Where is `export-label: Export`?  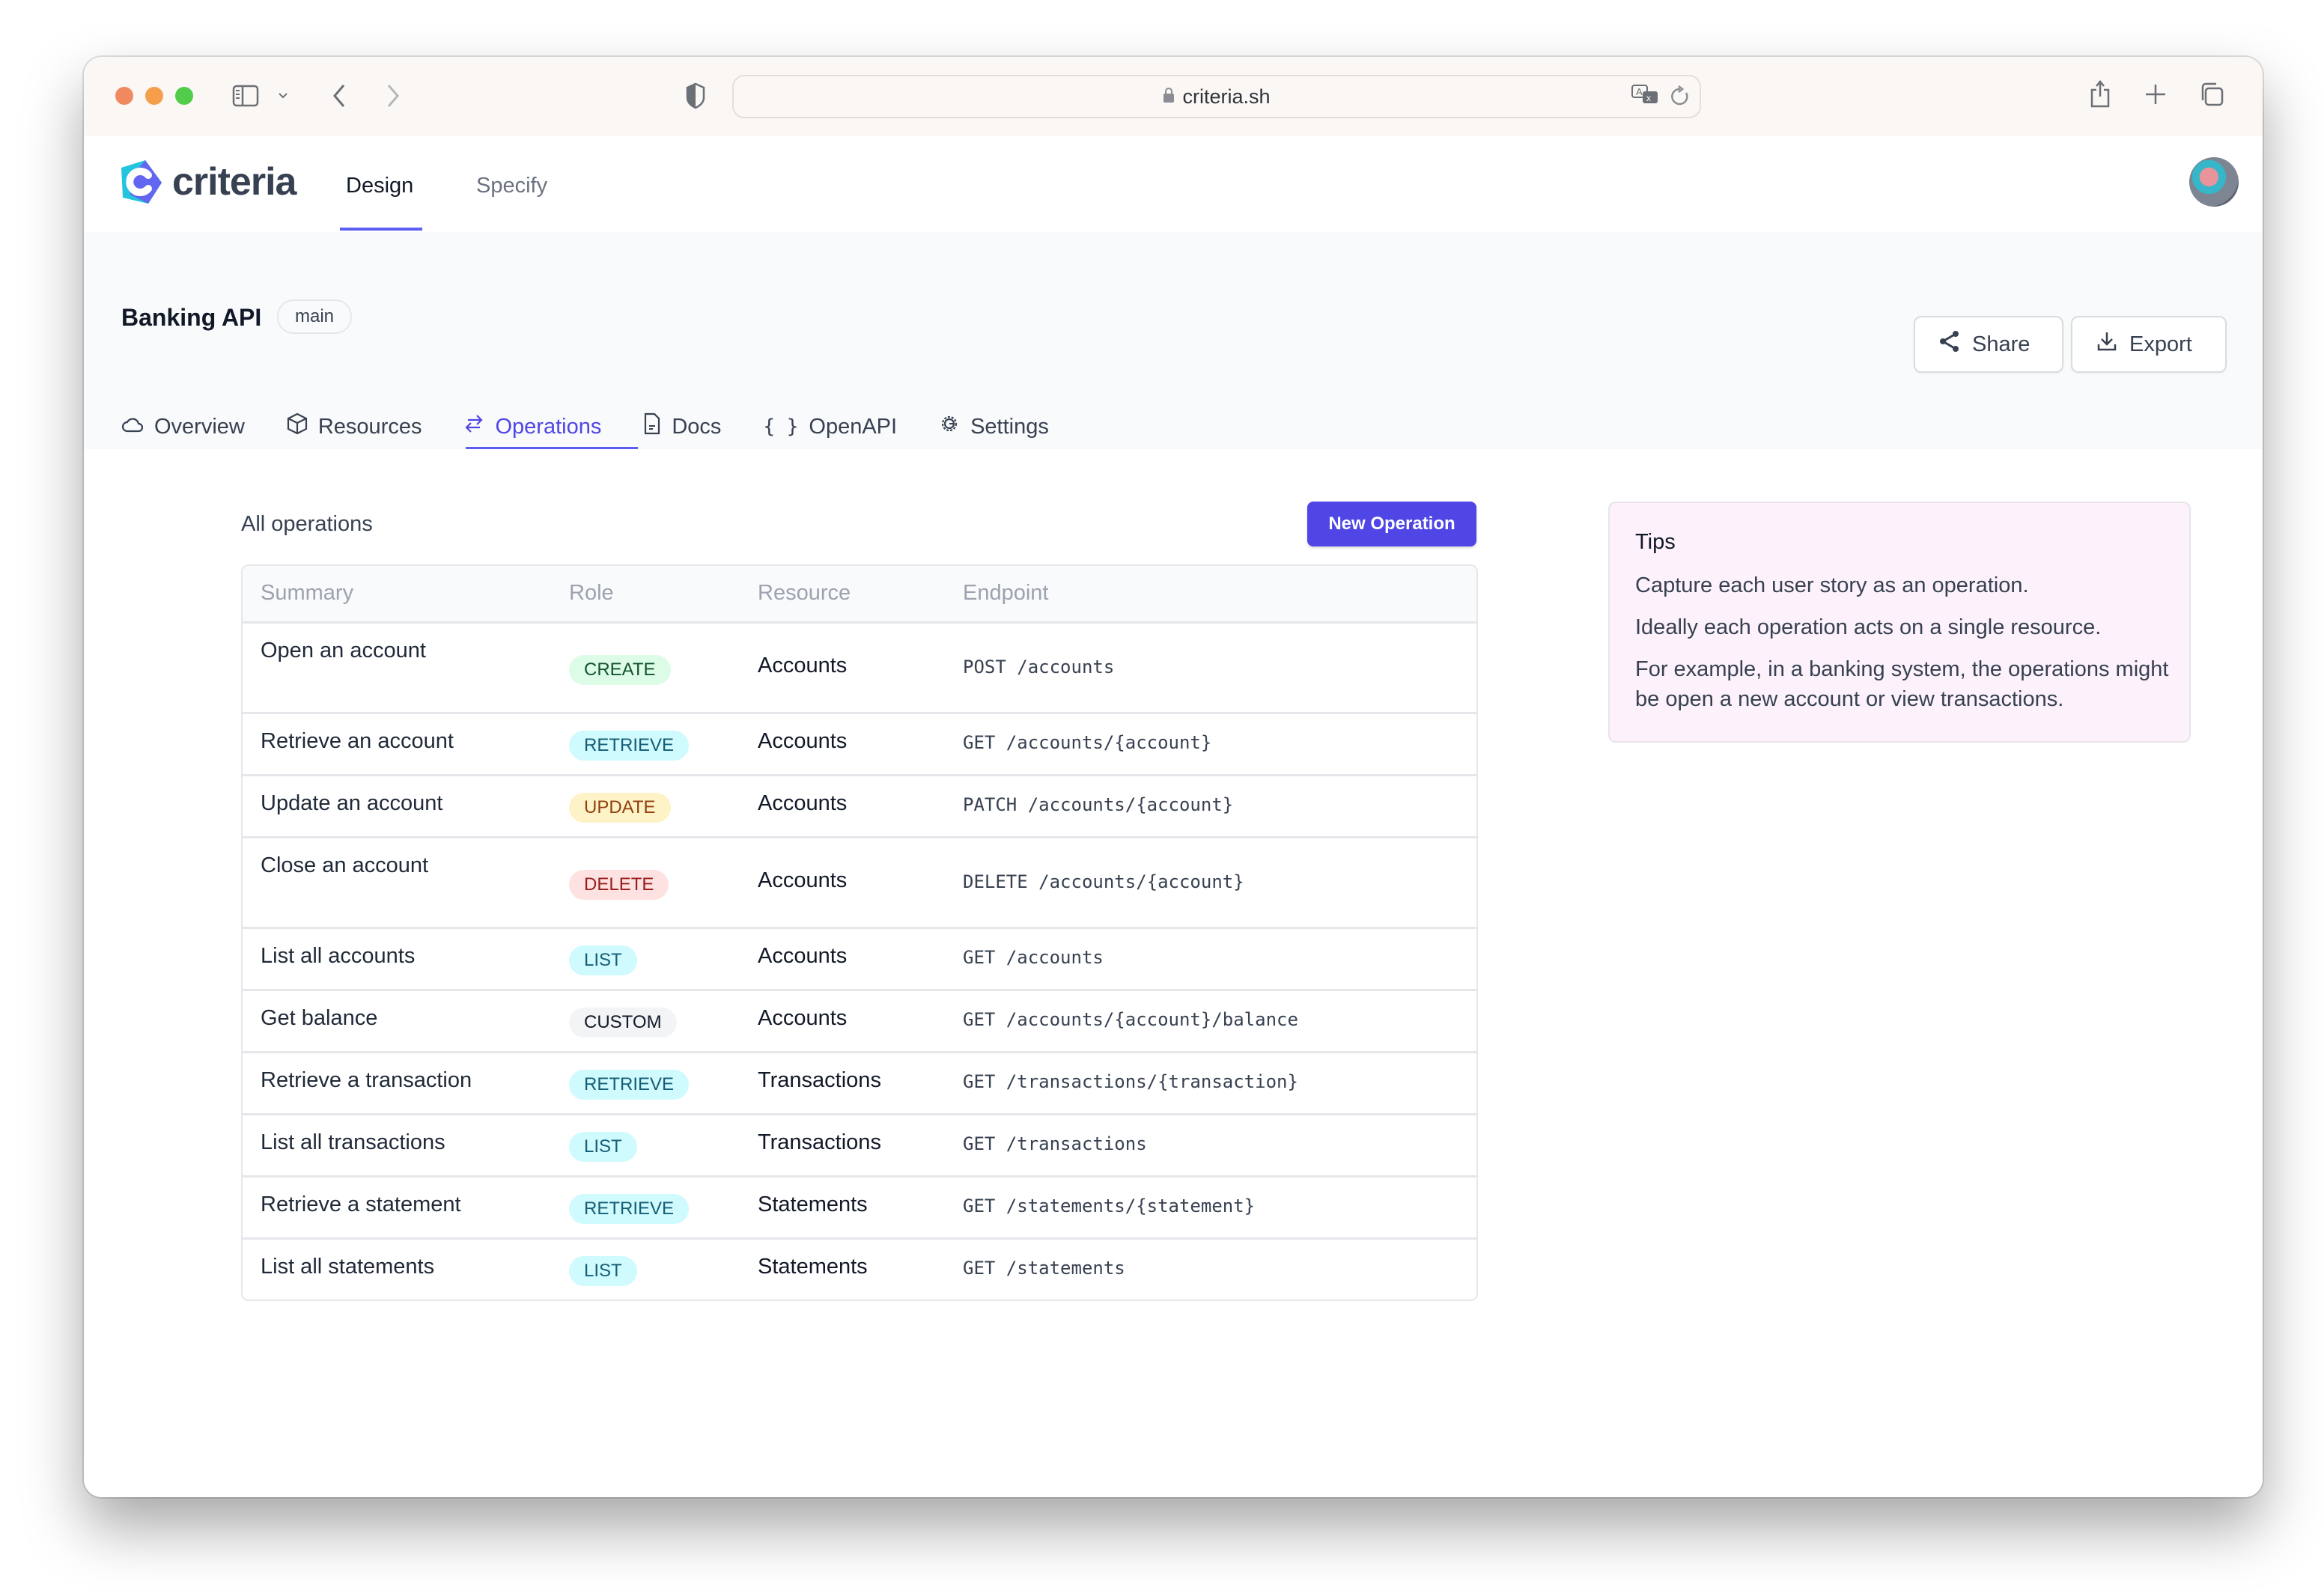 export-label: Export is located at coordinates (2160, 344).